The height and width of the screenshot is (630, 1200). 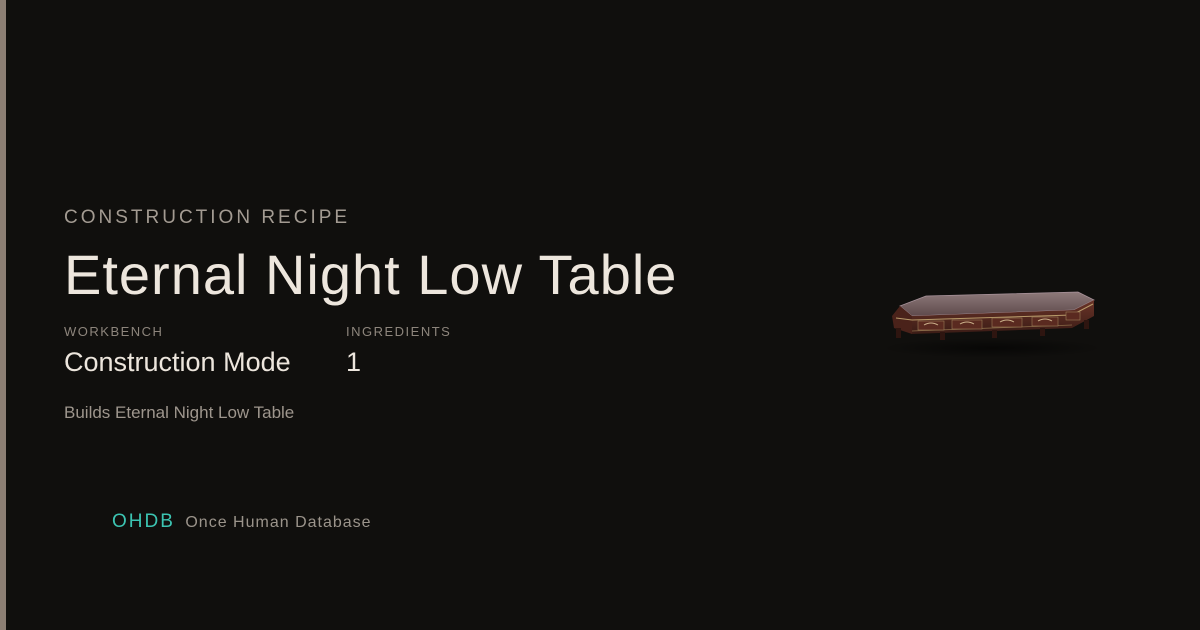 I want to click on brand-logo-text: OHDB, so click(x=143, y=521).